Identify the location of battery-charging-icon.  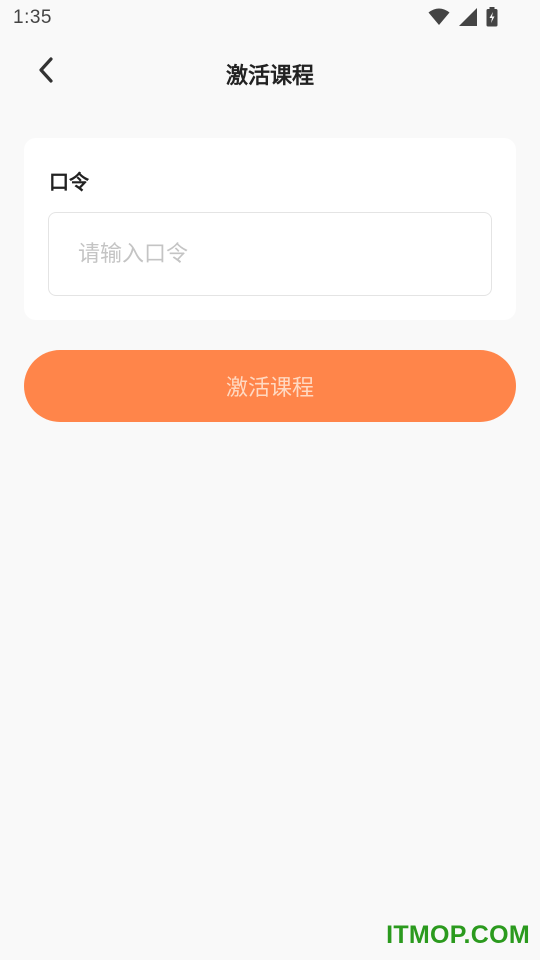
(492, 17).